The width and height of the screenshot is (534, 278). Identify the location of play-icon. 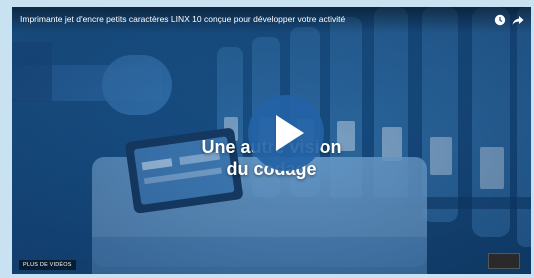
(290, 133).